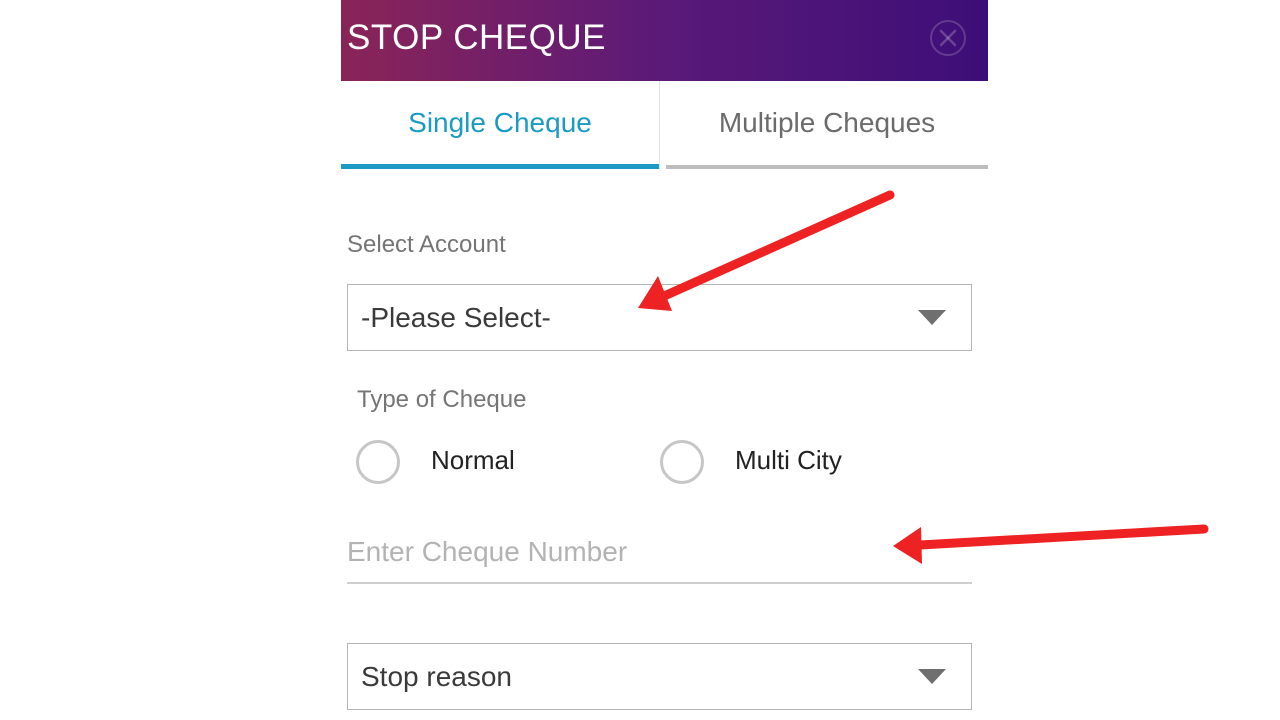 Image resolution: width=1280 pixels, height=720 pixels. I want to click on close-icon, so click(948, 38).